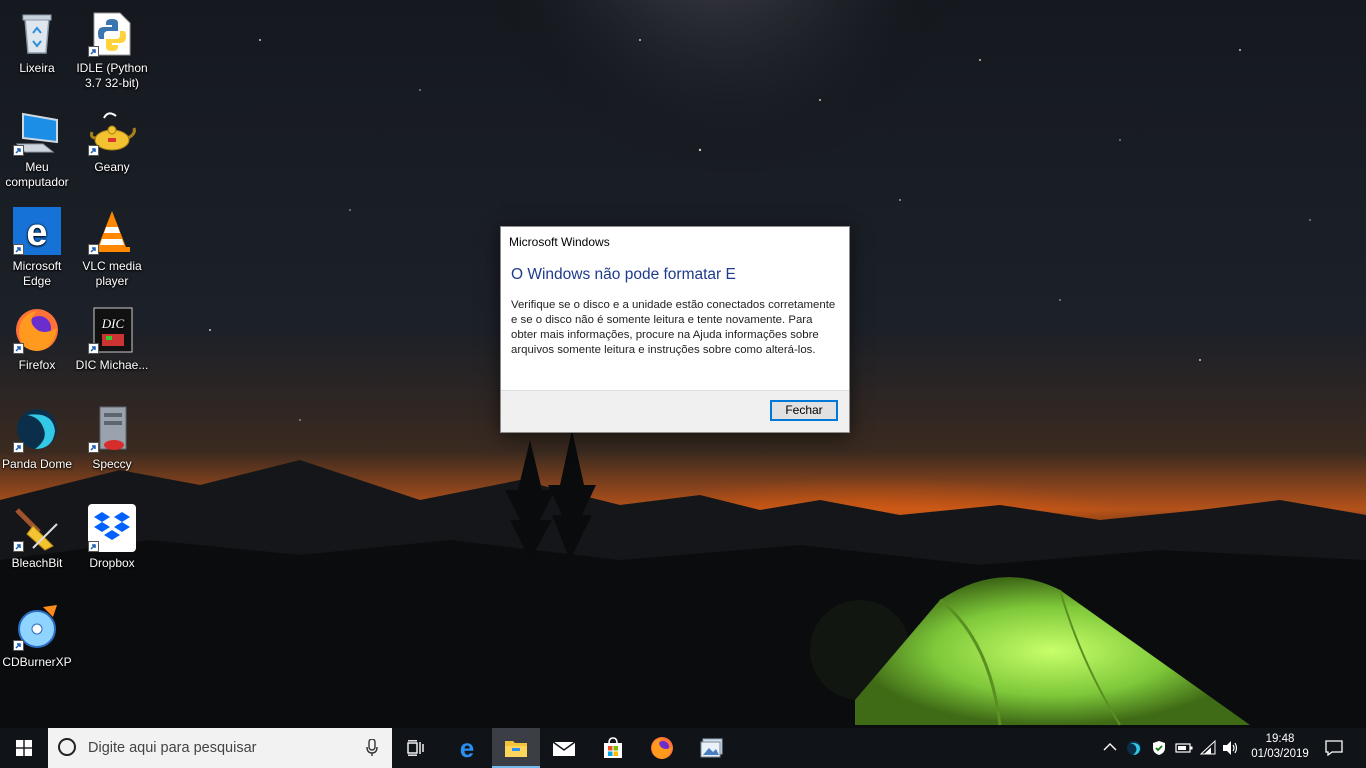 The height and width of the screenshot is (768, 1366). Describe the element at coordinates (37, 643) in the screenshot. I see `desktop-icon-cdburnerxp: CDBurnerXP` at that location.